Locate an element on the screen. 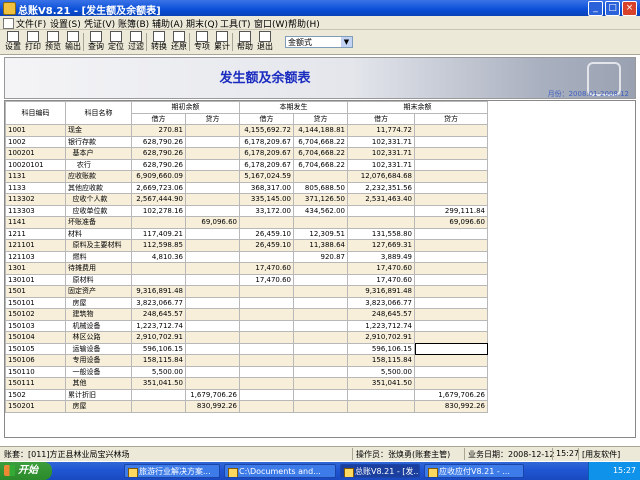 This screenshot has height=480, width=640. cell-name: 专用设备 is located at coordinates (98, 360).